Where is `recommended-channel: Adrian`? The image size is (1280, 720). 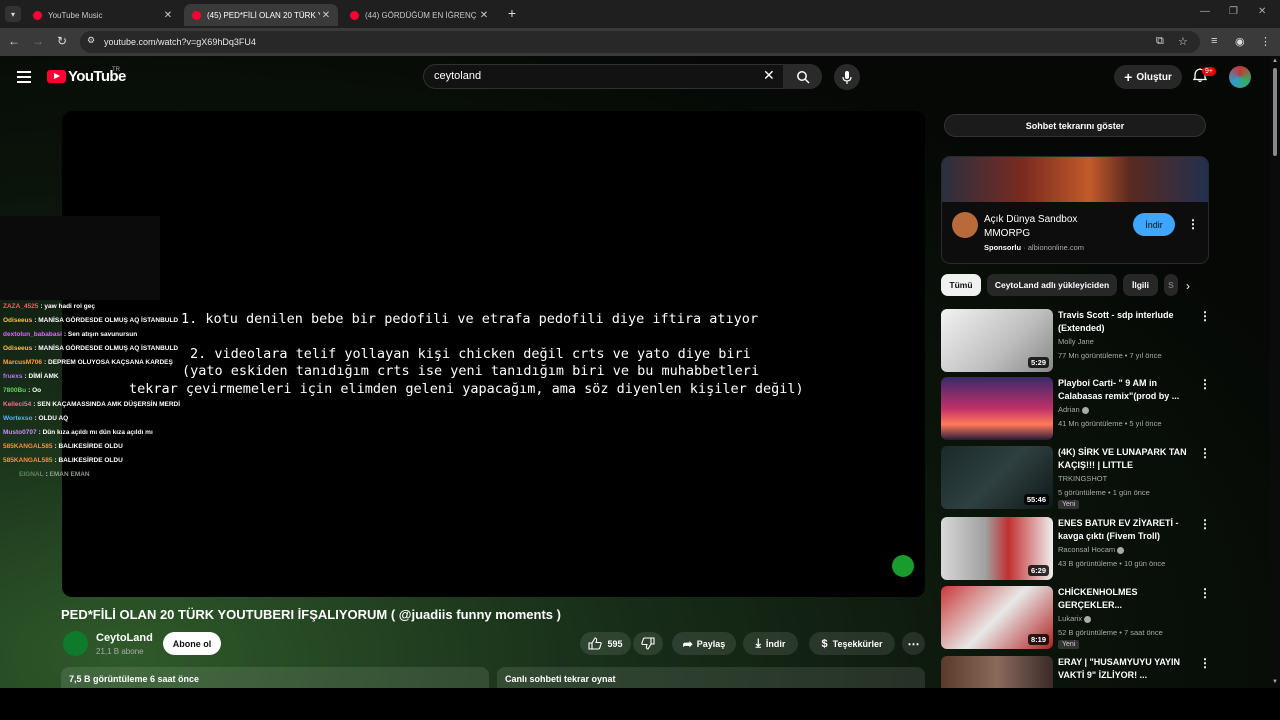 recommended-channel: Adrian is located at coordinates (1073, 409).